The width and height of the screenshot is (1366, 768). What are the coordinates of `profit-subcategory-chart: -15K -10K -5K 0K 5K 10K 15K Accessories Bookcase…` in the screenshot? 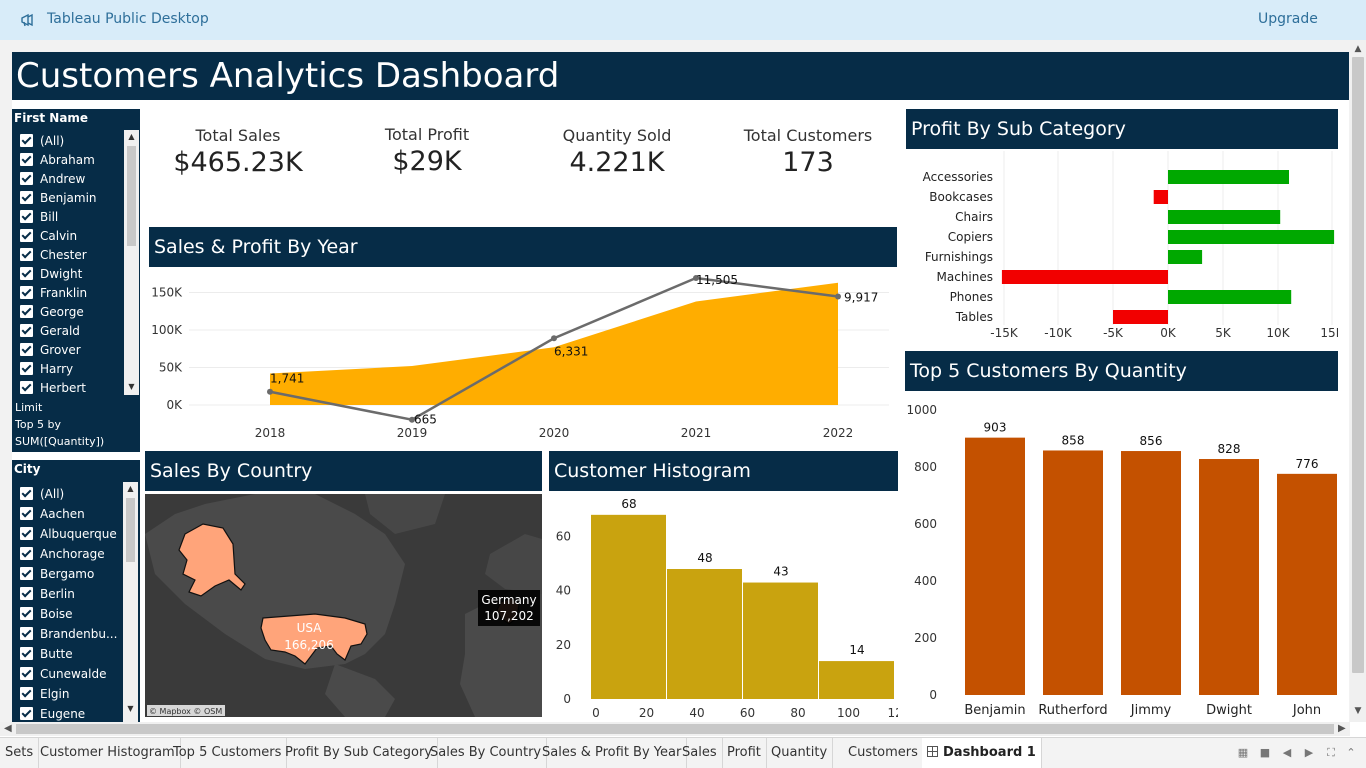 It's located at (1125, 245).